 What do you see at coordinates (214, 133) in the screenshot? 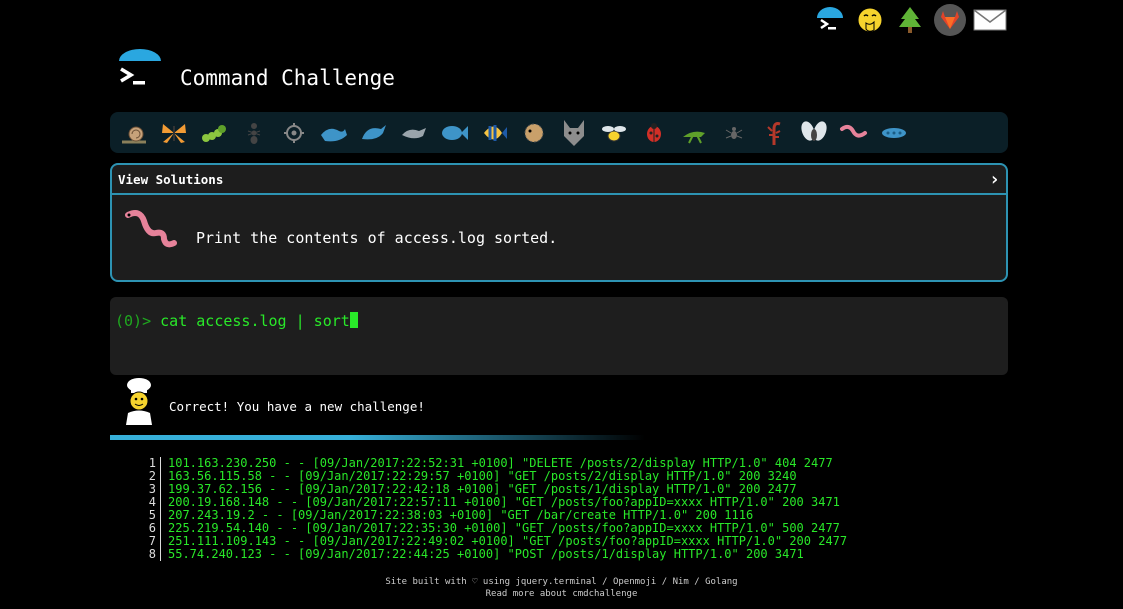
I see `caterpillar-icon` at bounding box center [214, 133].